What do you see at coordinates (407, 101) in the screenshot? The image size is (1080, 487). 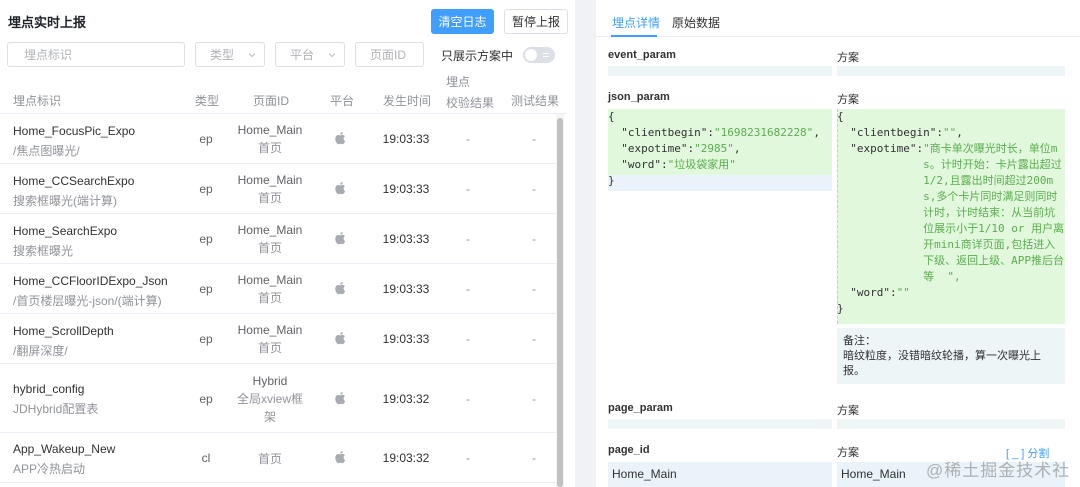 I see `column-header-time: 发生时间` at bounding box center [407, 101].